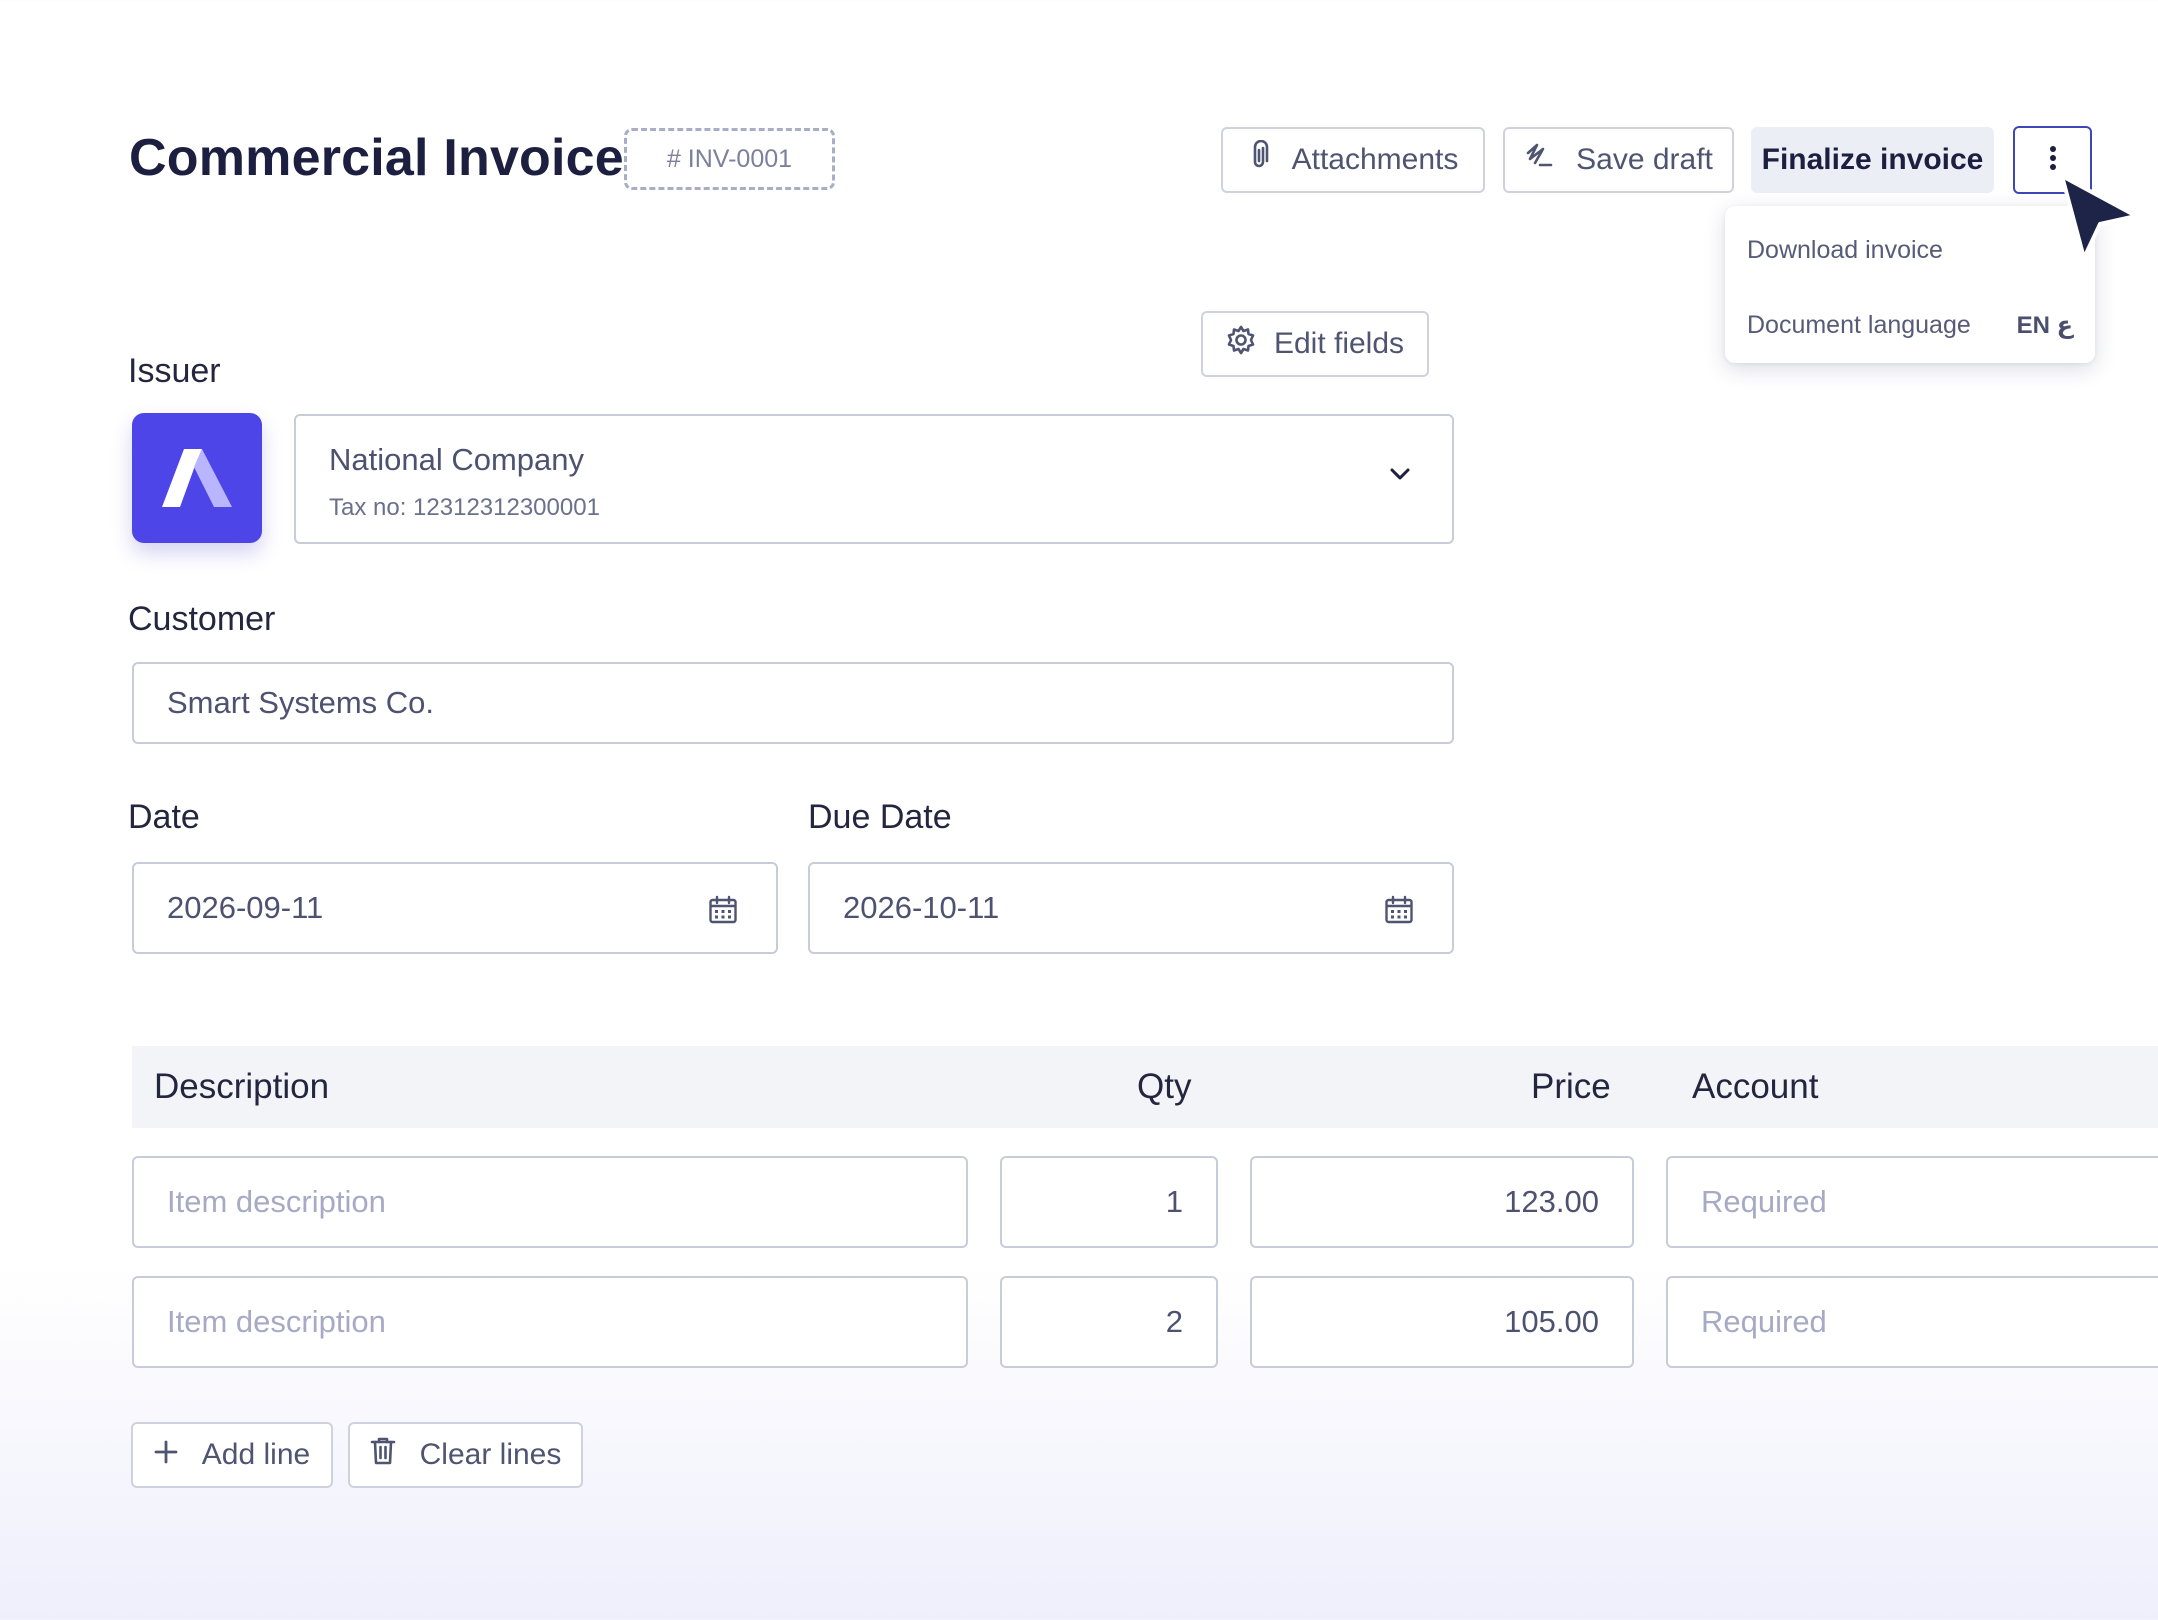  I want to click on issuer-name: National Company, so click(457, 459).